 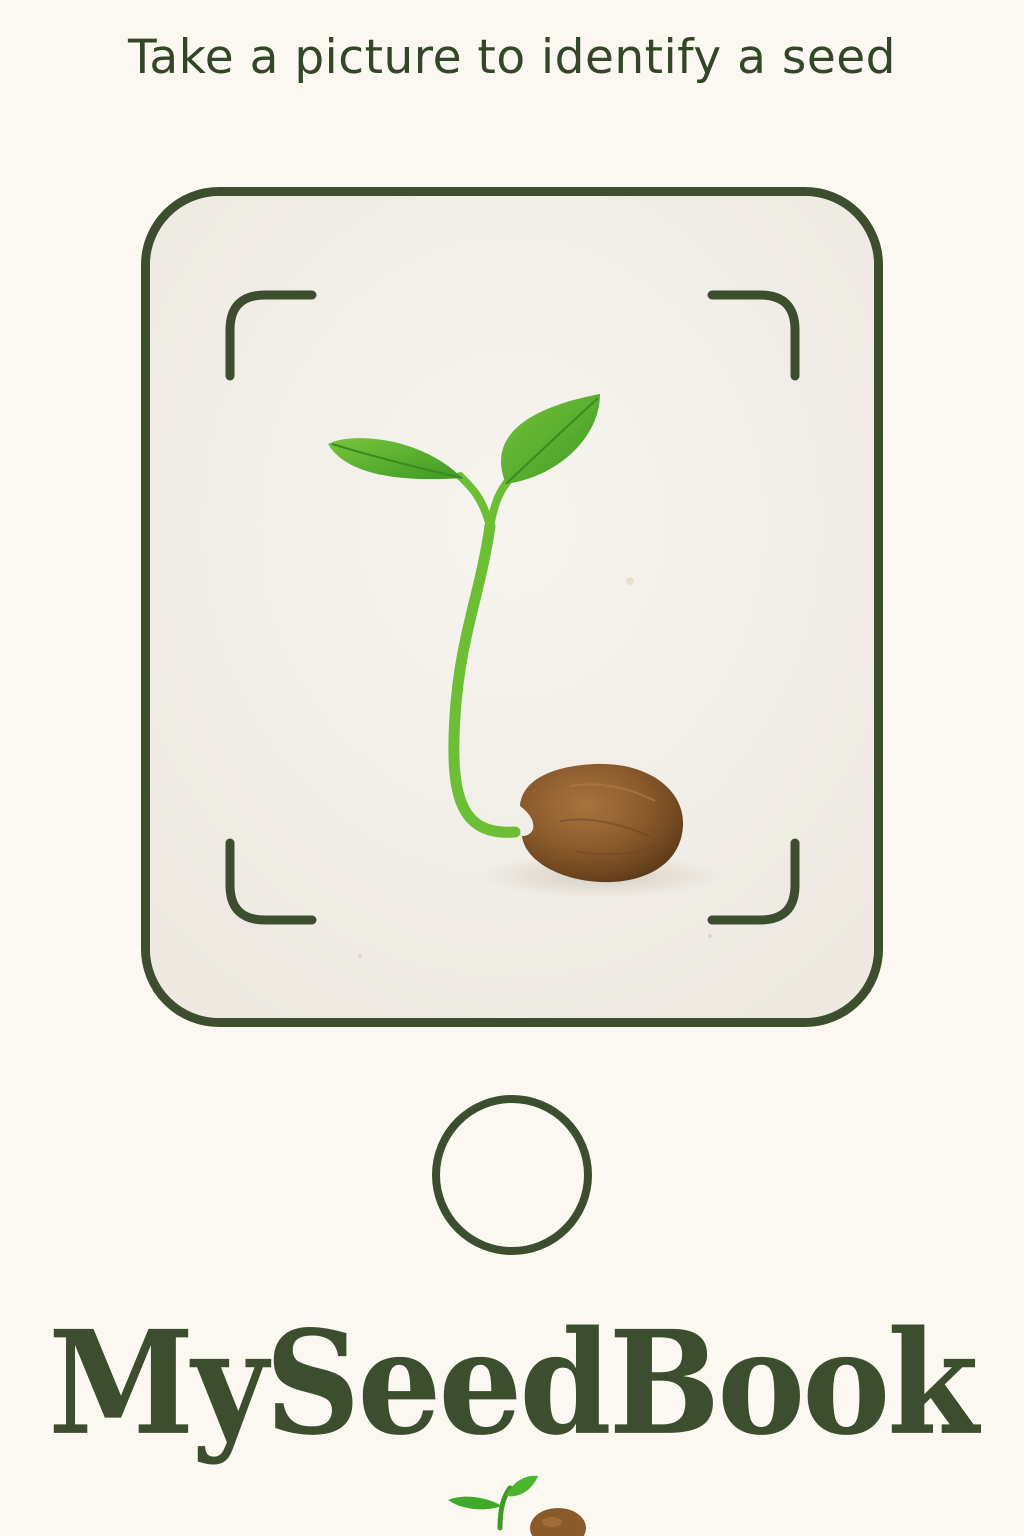 I want to click on app-name: MySeedBook, so click(x=513, y=1384).